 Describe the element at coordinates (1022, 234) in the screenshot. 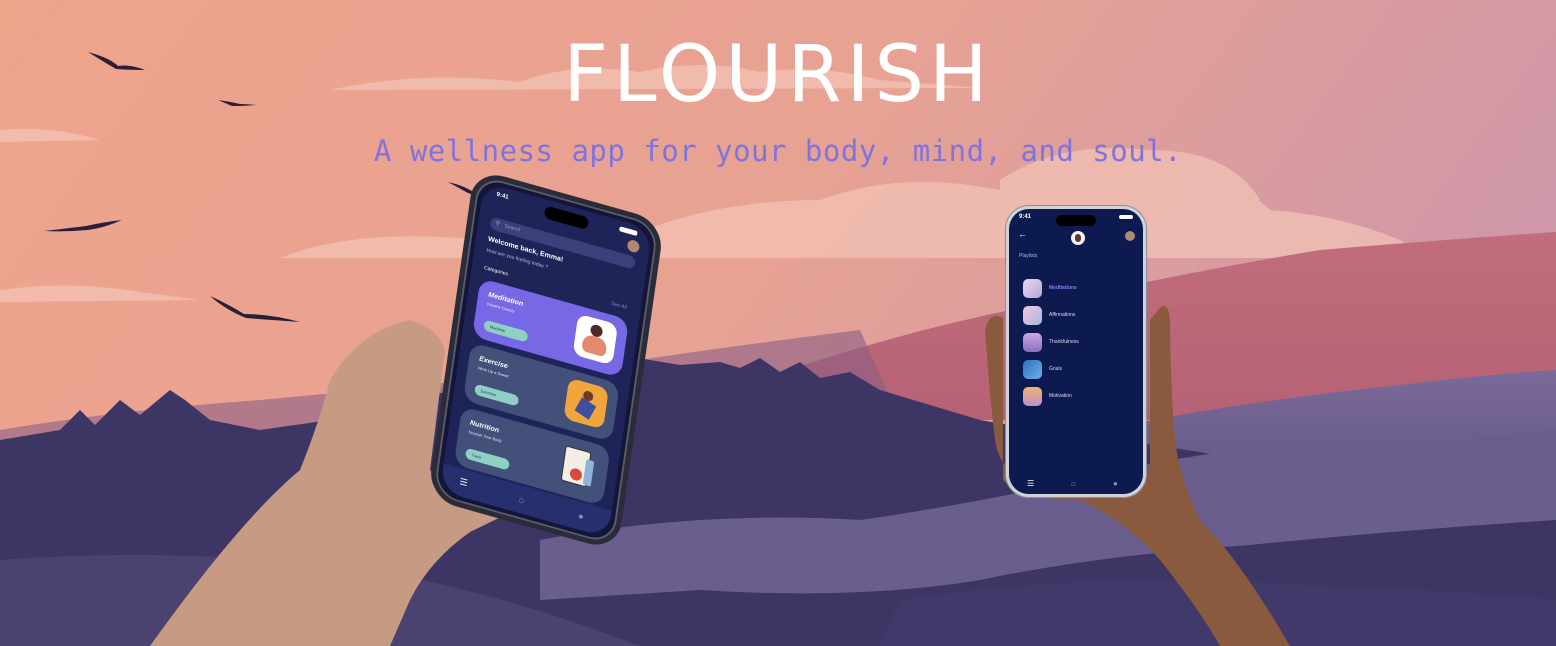

I see `back-arrow-icon: ←` at that location.